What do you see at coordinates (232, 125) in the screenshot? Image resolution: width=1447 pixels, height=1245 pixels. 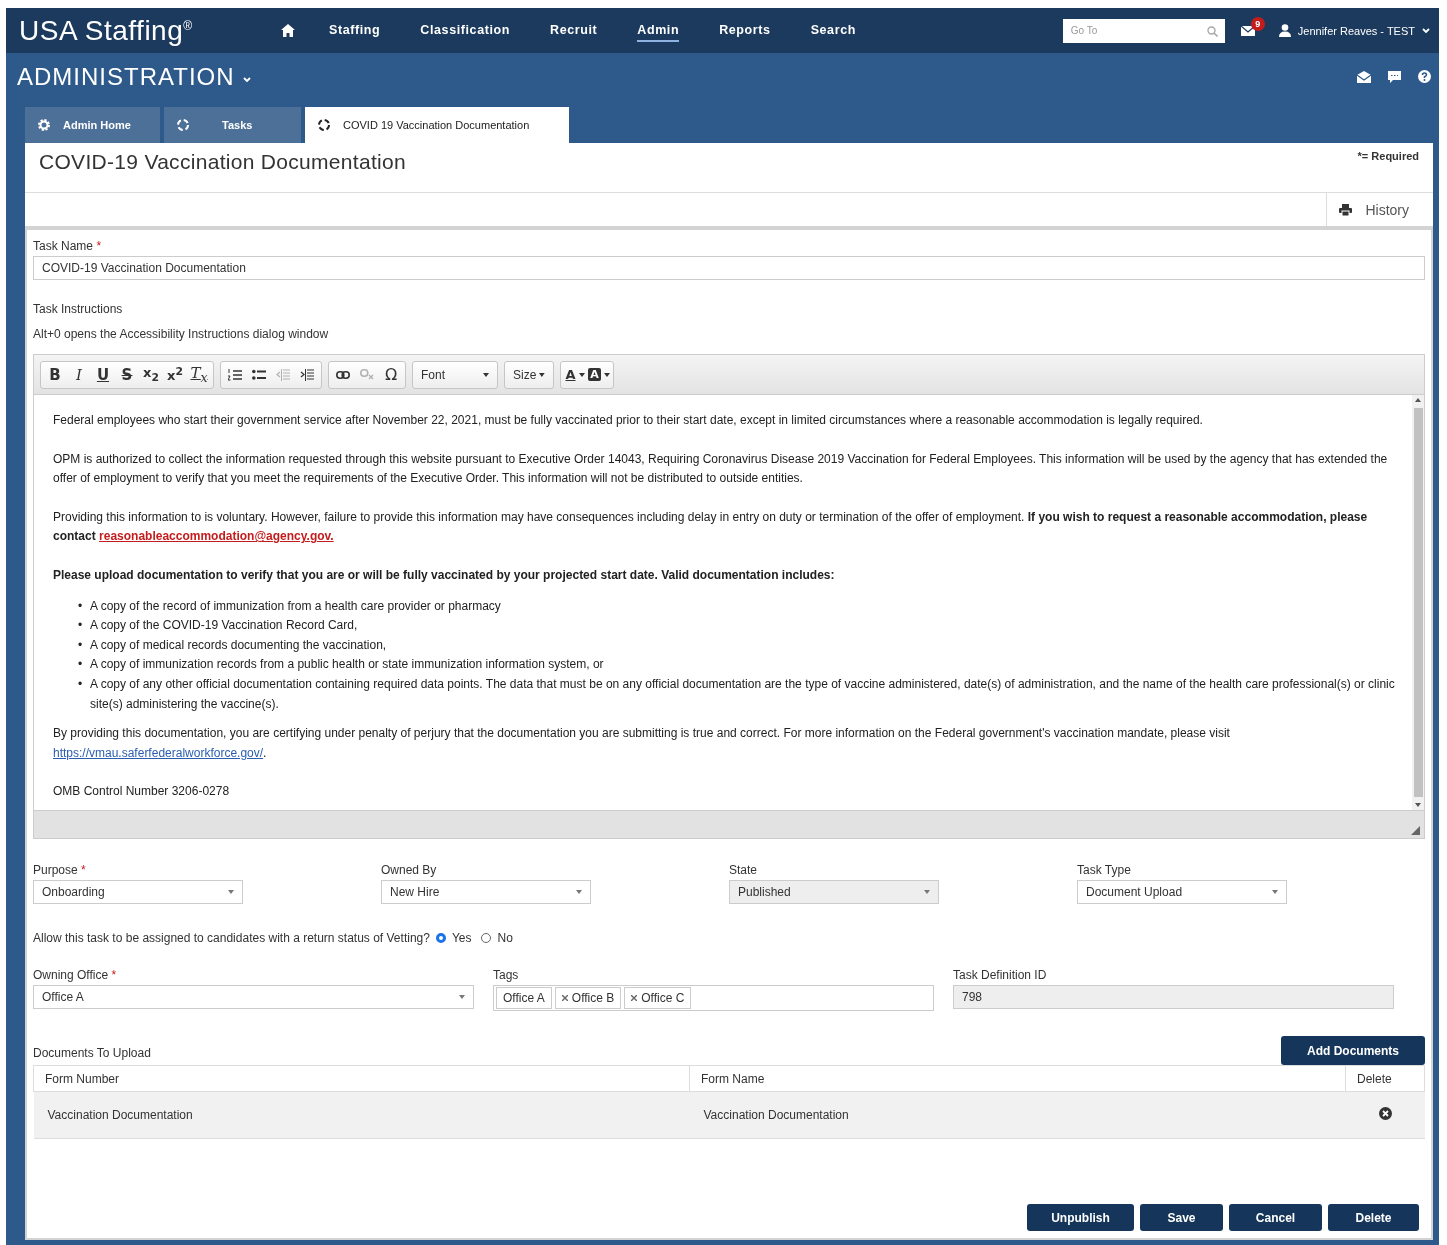 I see `tab: Tasks` at bounding box center [232, 125].